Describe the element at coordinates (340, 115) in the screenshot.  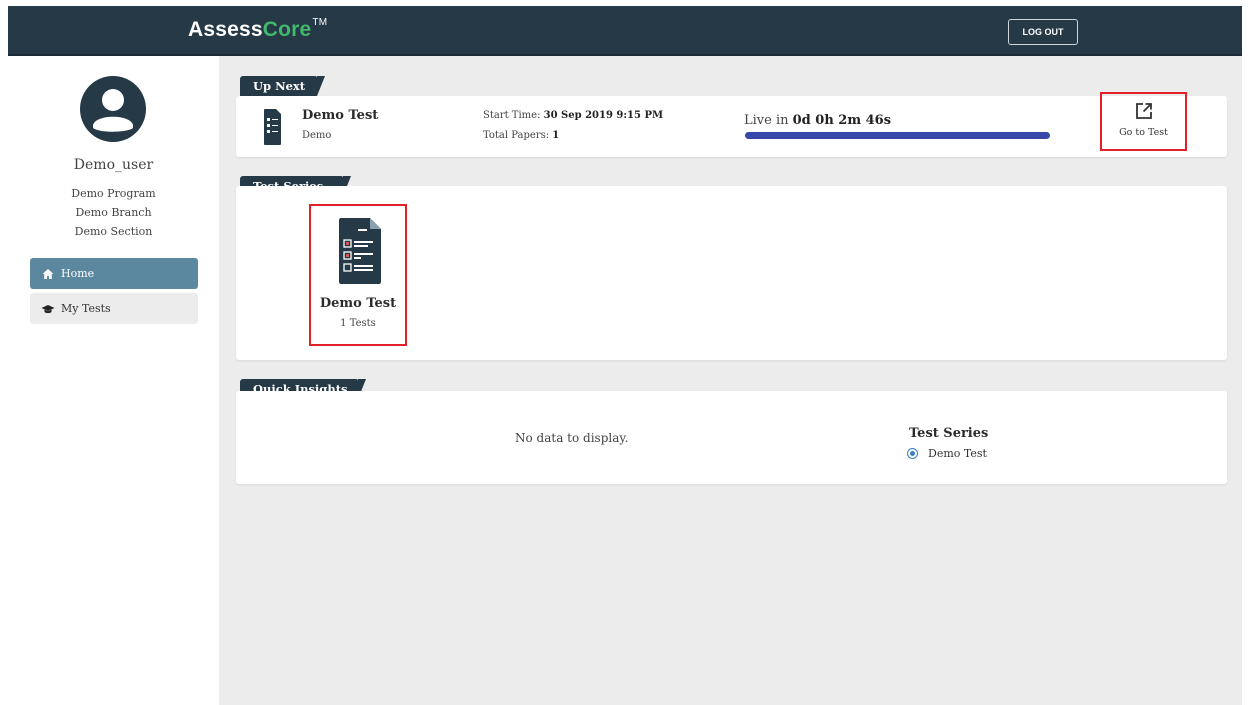
I see `up-next-test-title: Demo Test` at that location.